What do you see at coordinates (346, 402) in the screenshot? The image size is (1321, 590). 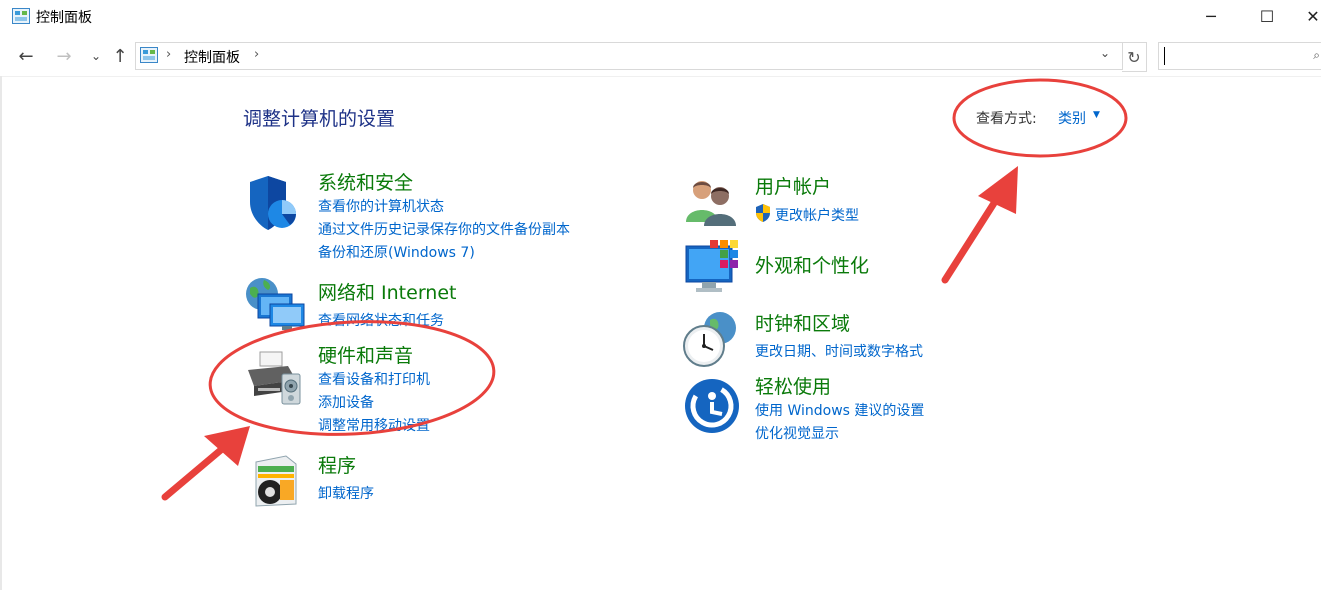 I see `link-add-device: 添加设备` at bounding box center [346, 402].